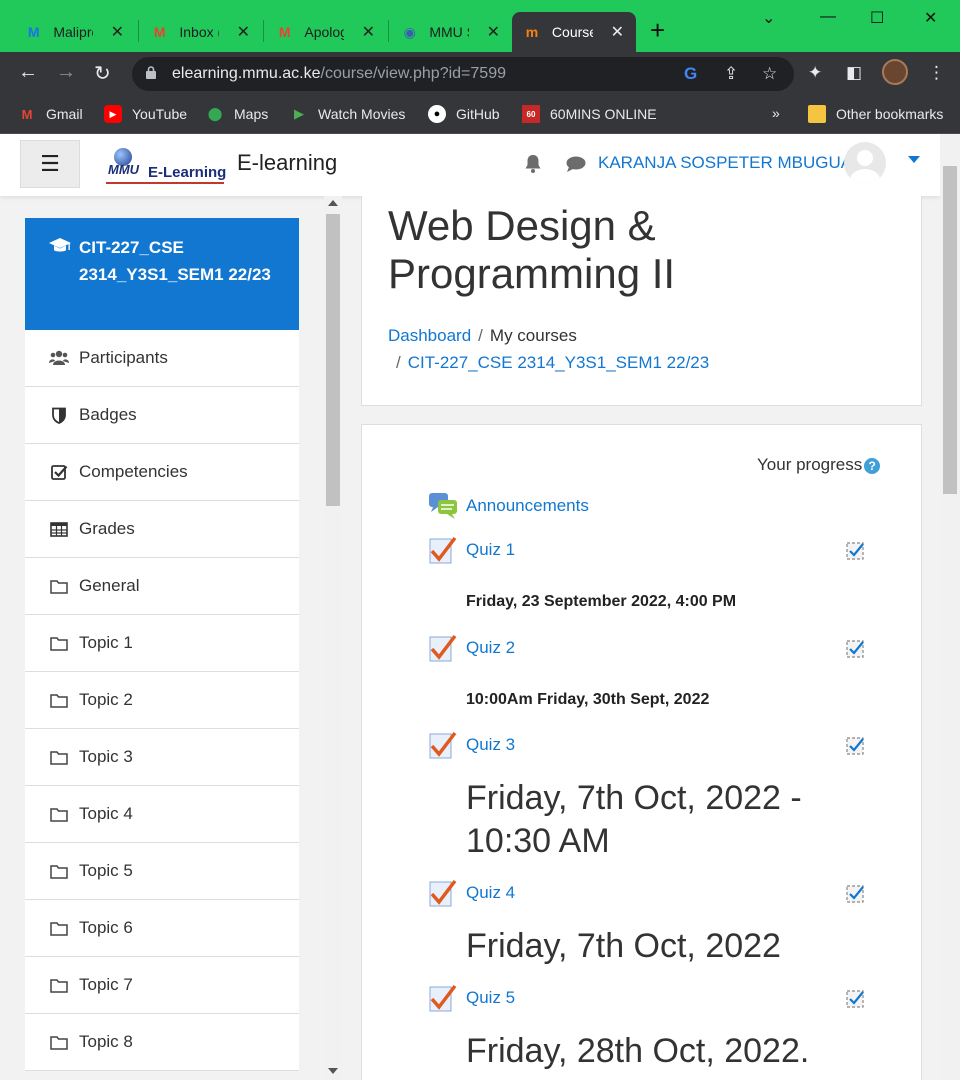 The image size is (960, 1080). Describe the element at coordinates (28, 72) in the screenshot. I see `back-icon: ←` at that location.